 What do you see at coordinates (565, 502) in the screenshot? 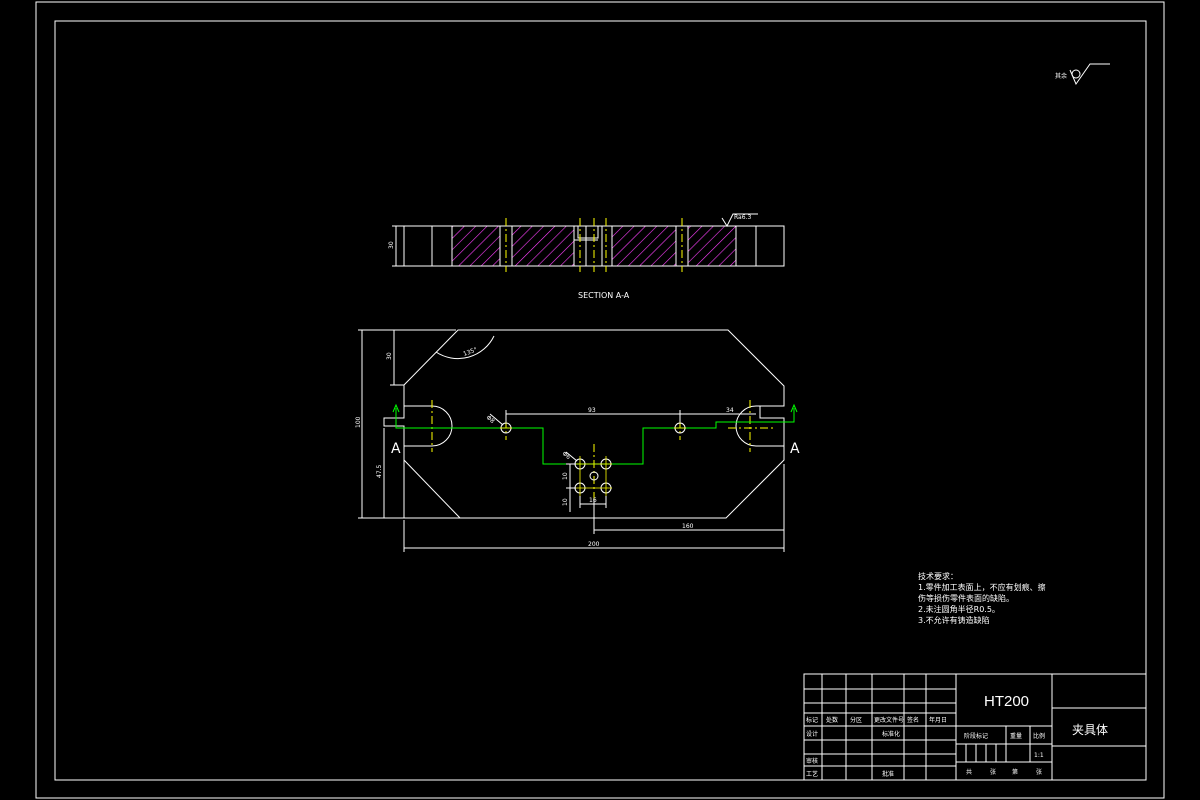
I see `dim-small-b: 10` at bounding box center [565, 502].